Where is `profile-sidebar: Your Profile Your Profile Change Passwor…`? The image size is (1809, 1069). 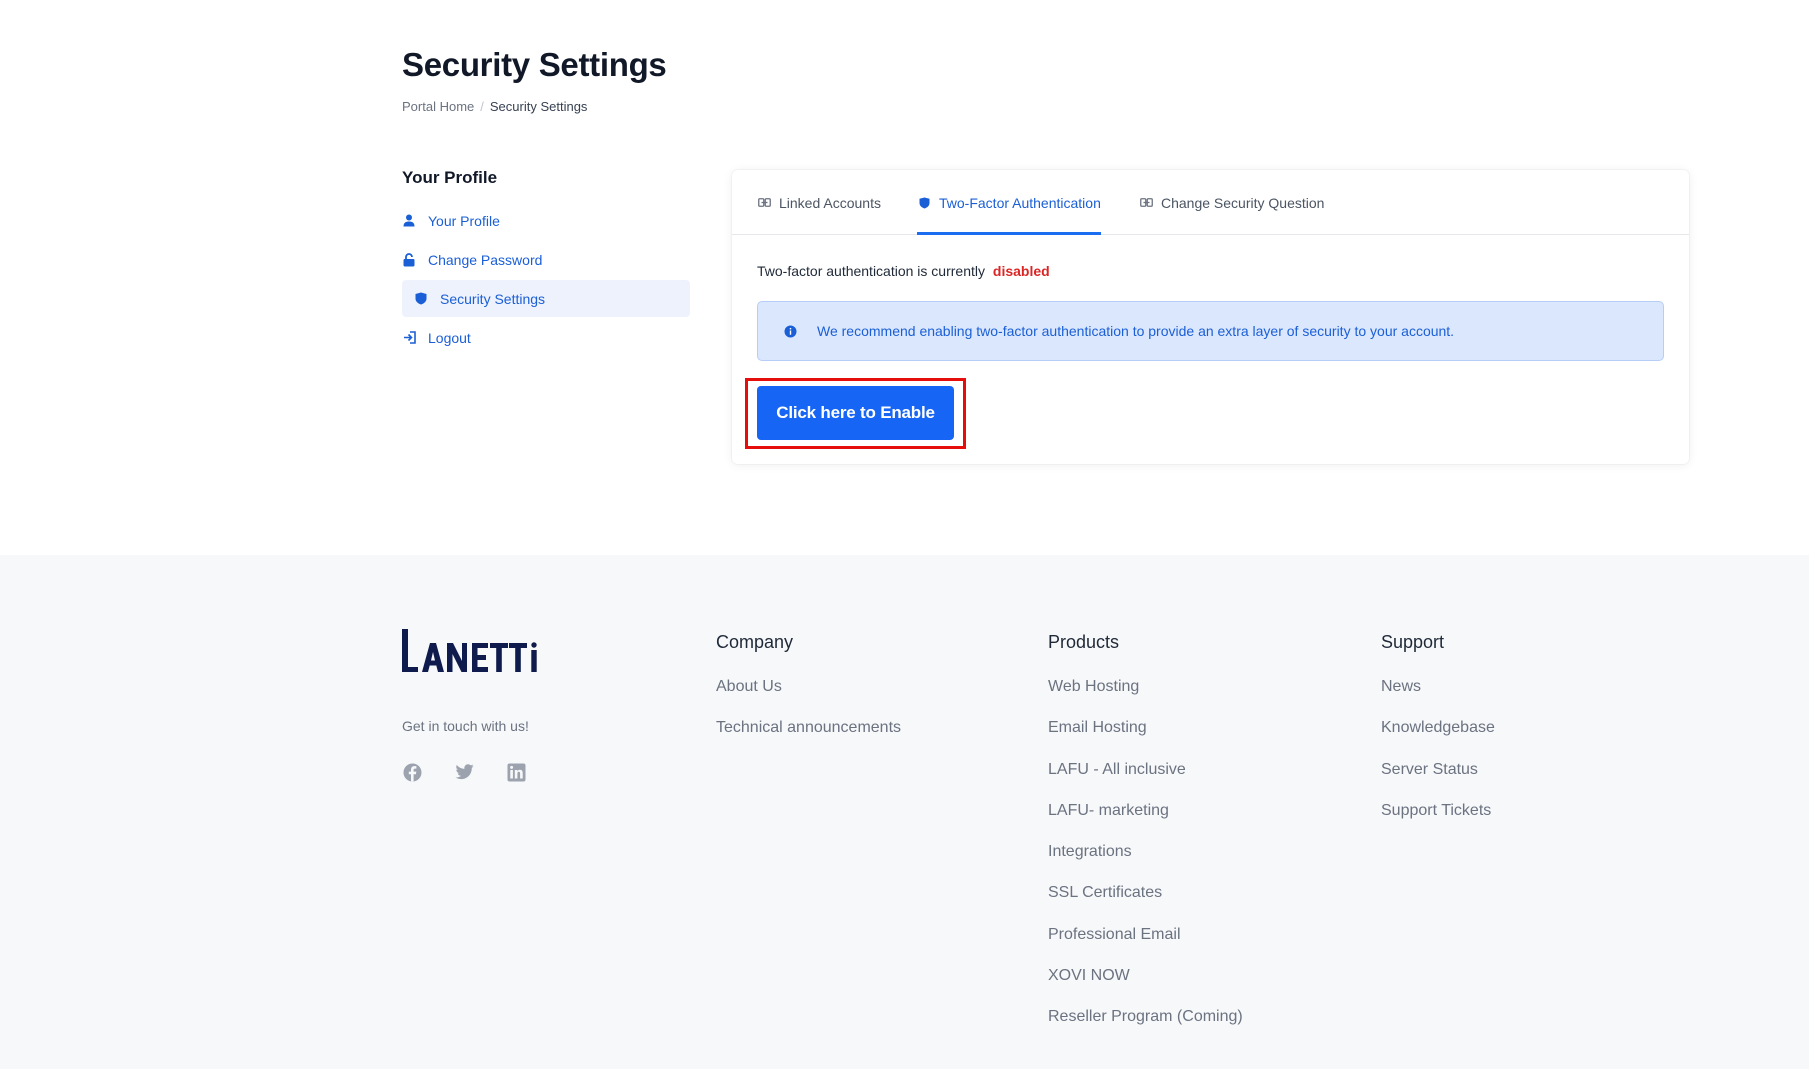 profile-sidebar: Your Profile Your Profile Change Passwor… is located at coordinates (546, 263).